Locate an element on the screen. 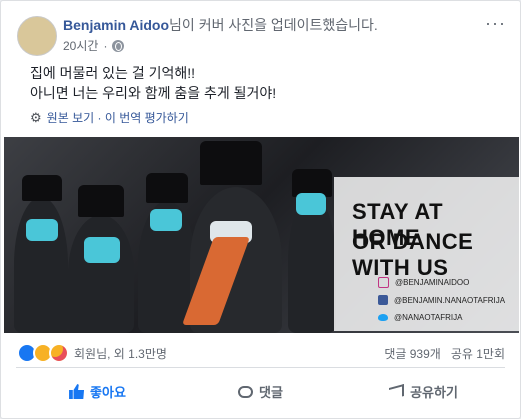 The image size is (521, 419). social-handle-twitter: @NANAOTAFRIJA is located at coordinates (420, 317).